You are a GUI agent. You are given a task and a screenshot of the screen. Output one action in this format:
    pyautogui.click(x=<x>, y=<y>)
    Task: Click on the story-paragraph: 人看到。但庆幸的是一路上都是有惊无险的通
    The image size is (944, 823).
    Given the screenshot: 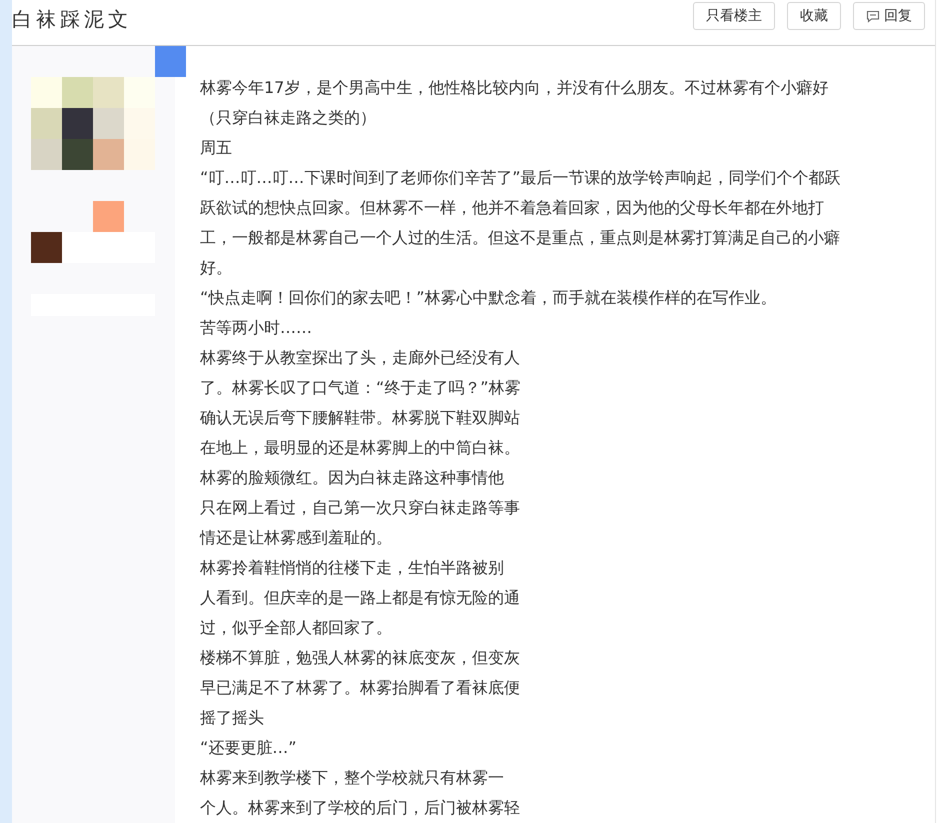 What is the action you would take?
    pyautogui.click(x=360, y=598)
    